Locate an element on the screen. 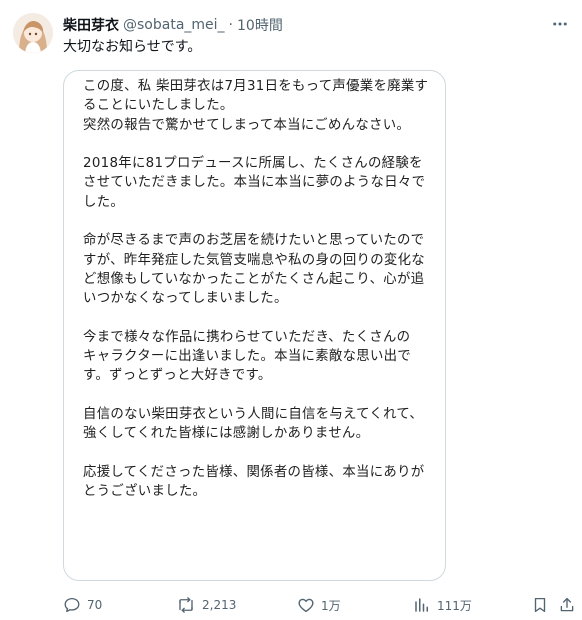 This screenshot has height=620, width=582. user-handle: @sobata_mei_ is located at coordinates (174, 25).